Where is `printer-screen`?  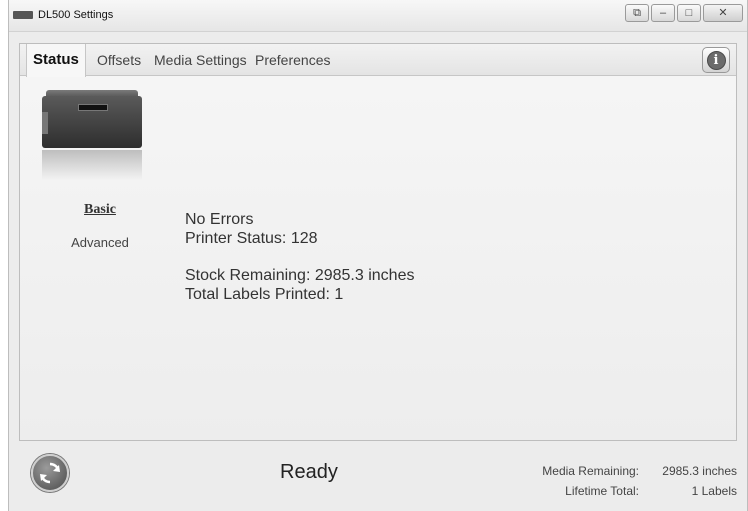
printer-screen is located at coordinates (93, 107).